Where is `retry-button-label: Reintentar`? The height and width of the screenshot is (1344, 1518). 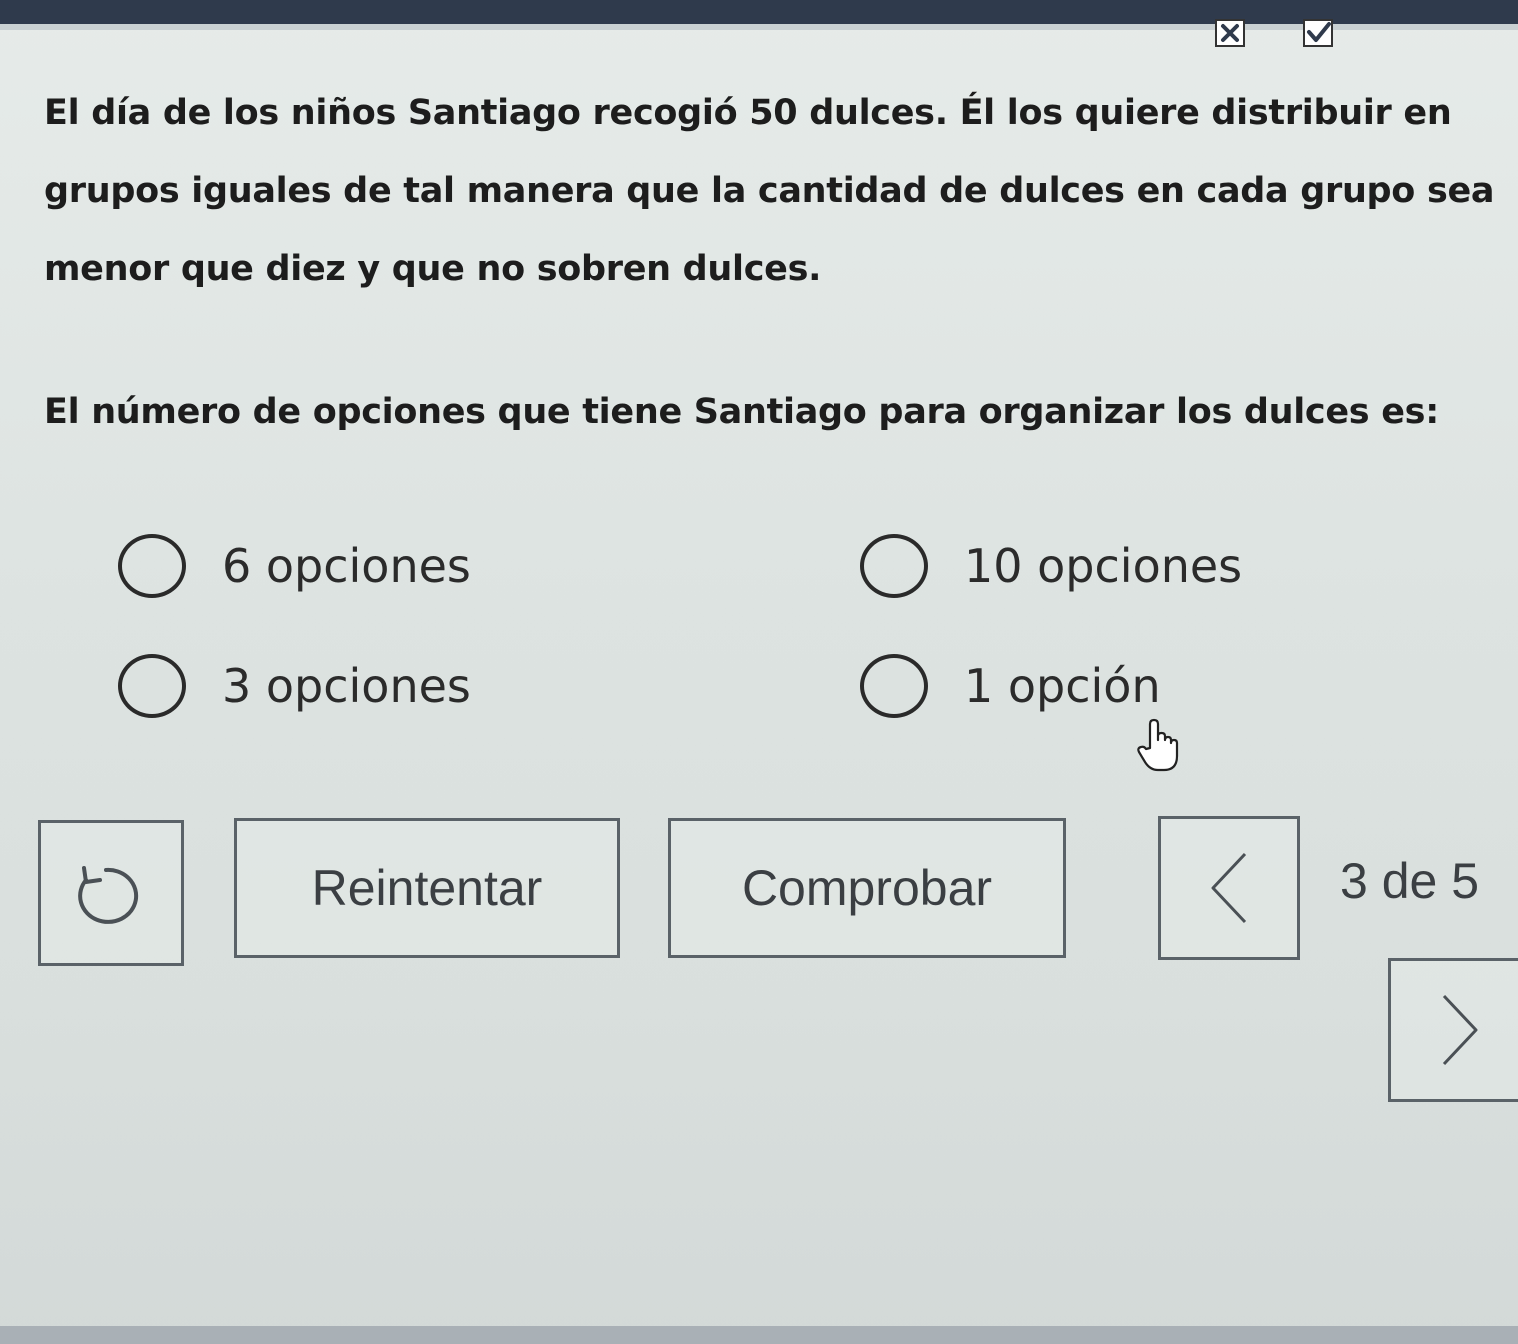 retry-button-label: Reintentar is located at coordinates (427, 888).